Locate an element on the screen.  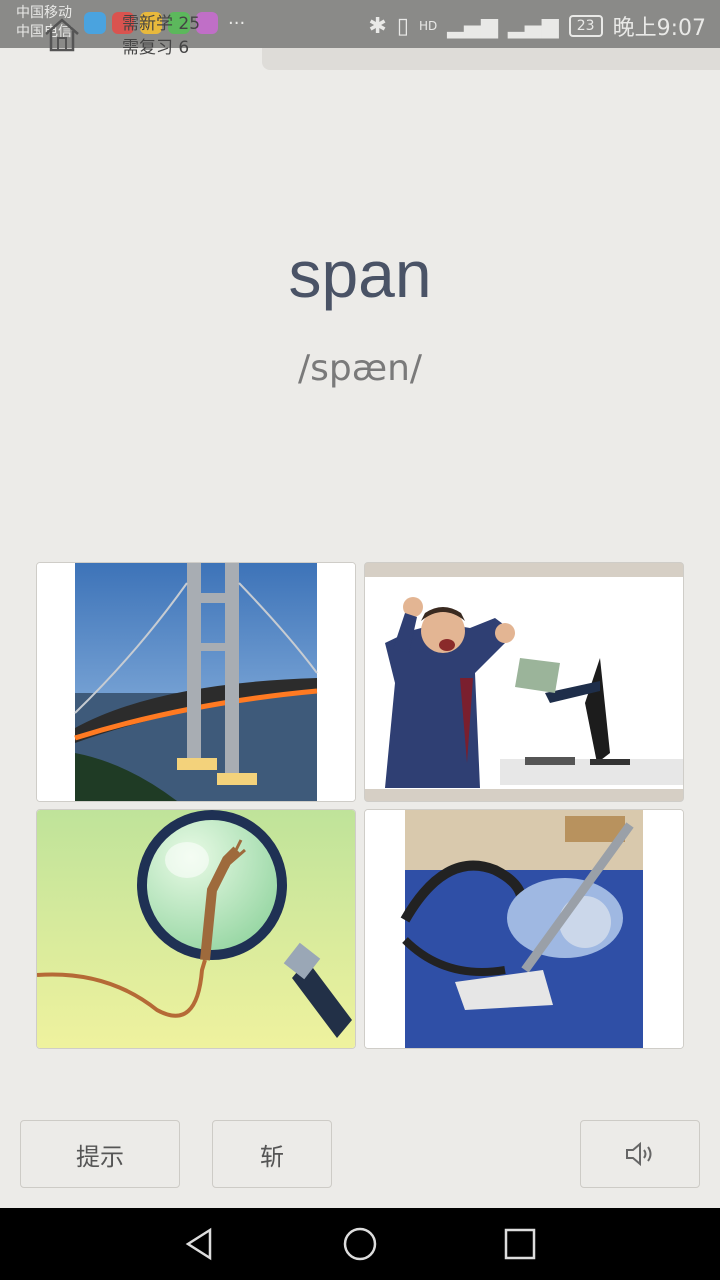
speaker-icon is located at coordinates (639, 1154).